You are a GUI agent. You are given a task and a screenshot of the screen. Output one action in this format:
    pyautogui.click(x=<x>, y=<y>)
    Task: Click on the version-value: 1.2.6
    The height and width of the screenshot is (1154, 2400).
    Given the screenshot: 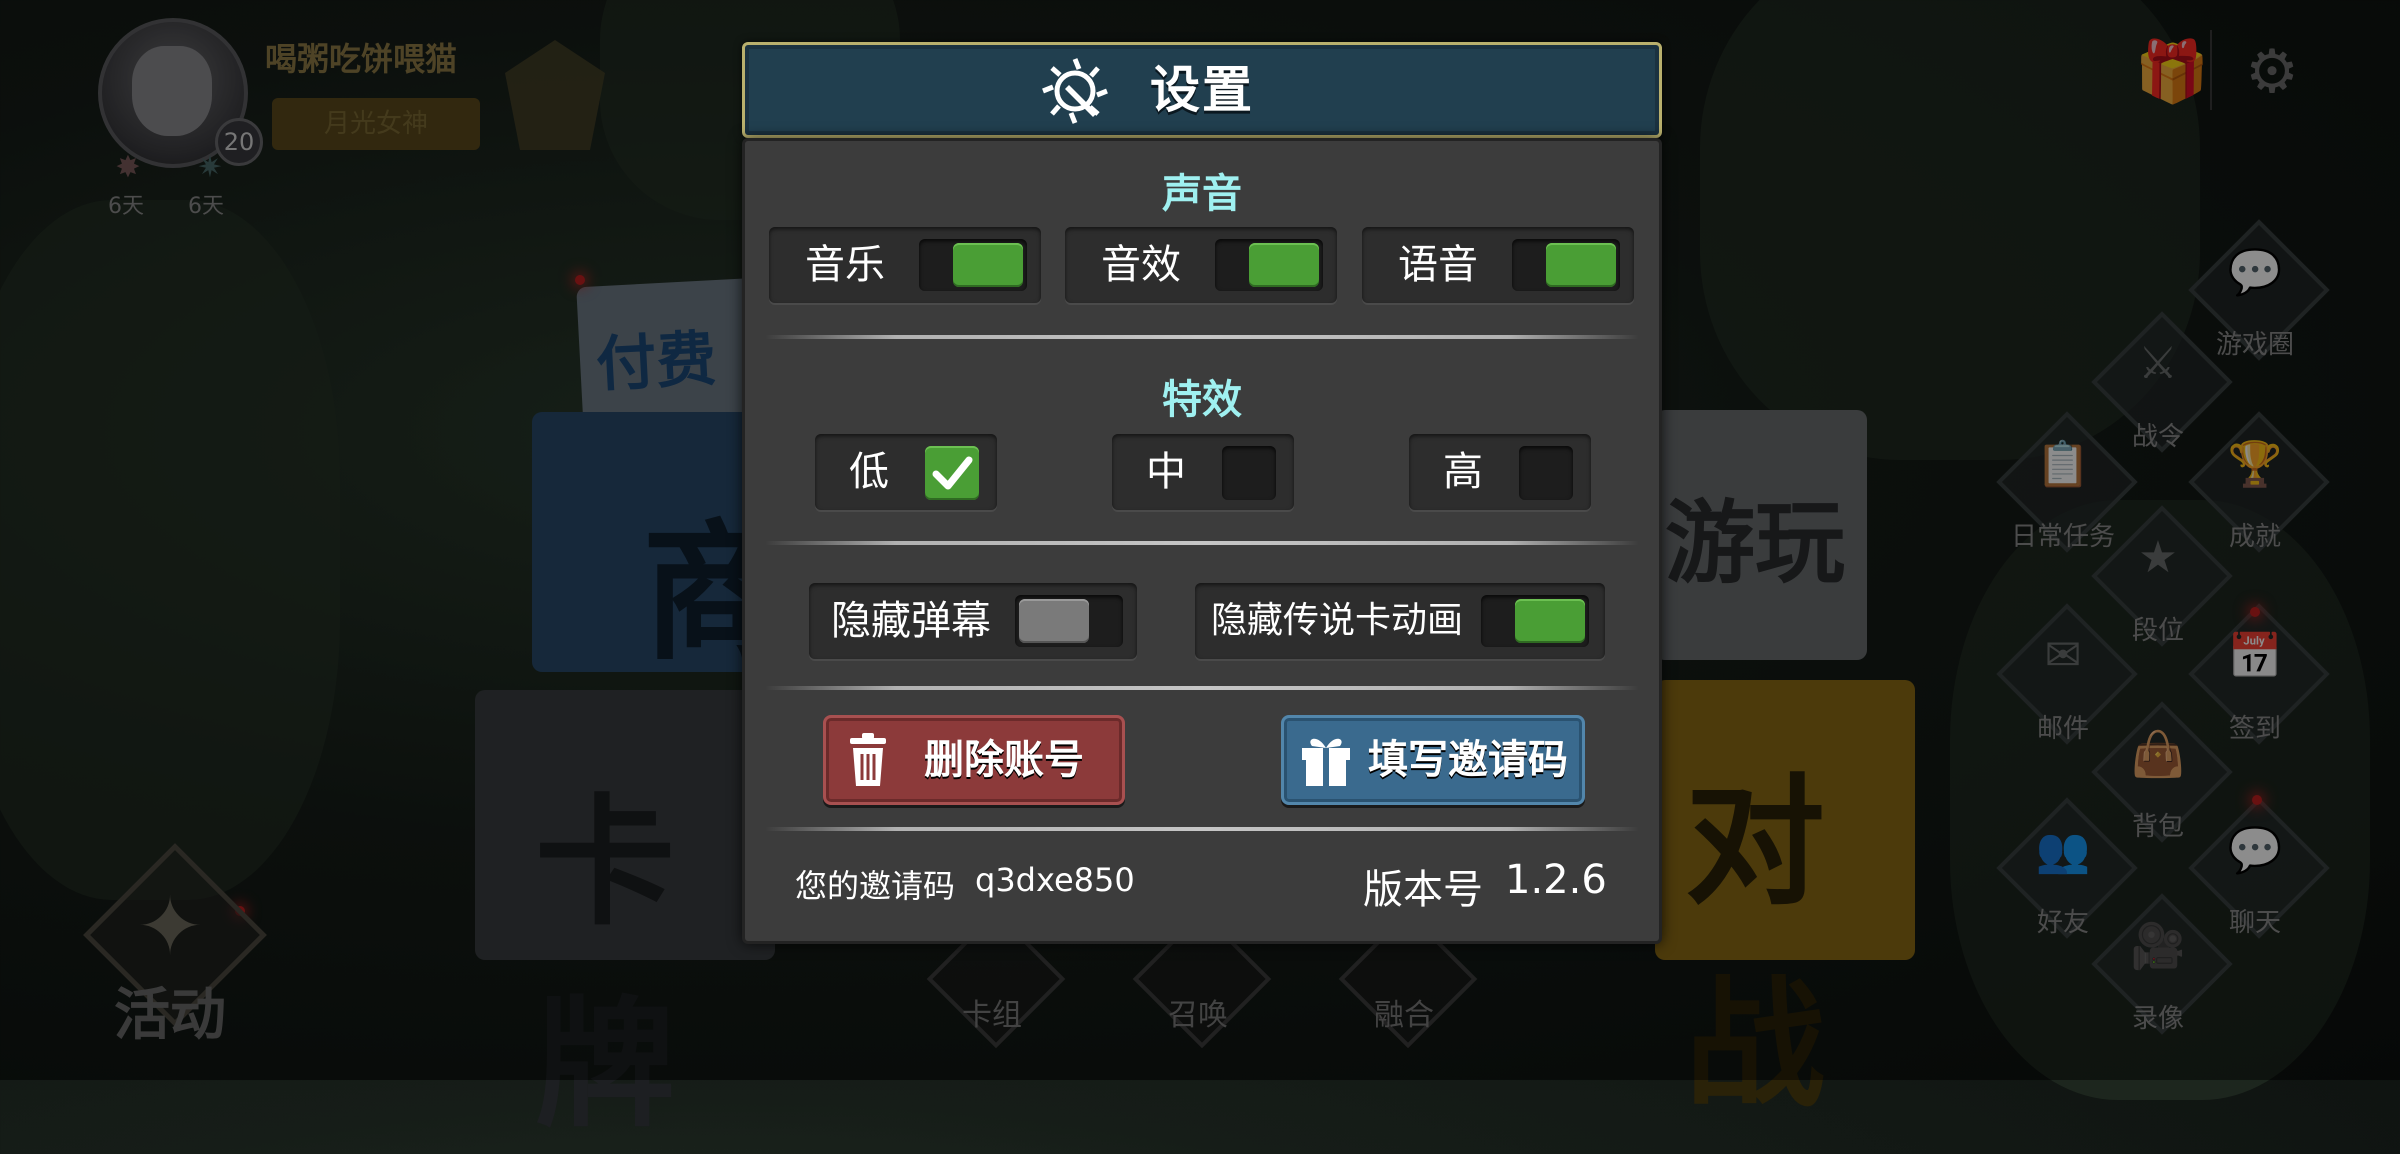 What is the action you would take?
    pyautogui.click(x=1556, y=880)
    